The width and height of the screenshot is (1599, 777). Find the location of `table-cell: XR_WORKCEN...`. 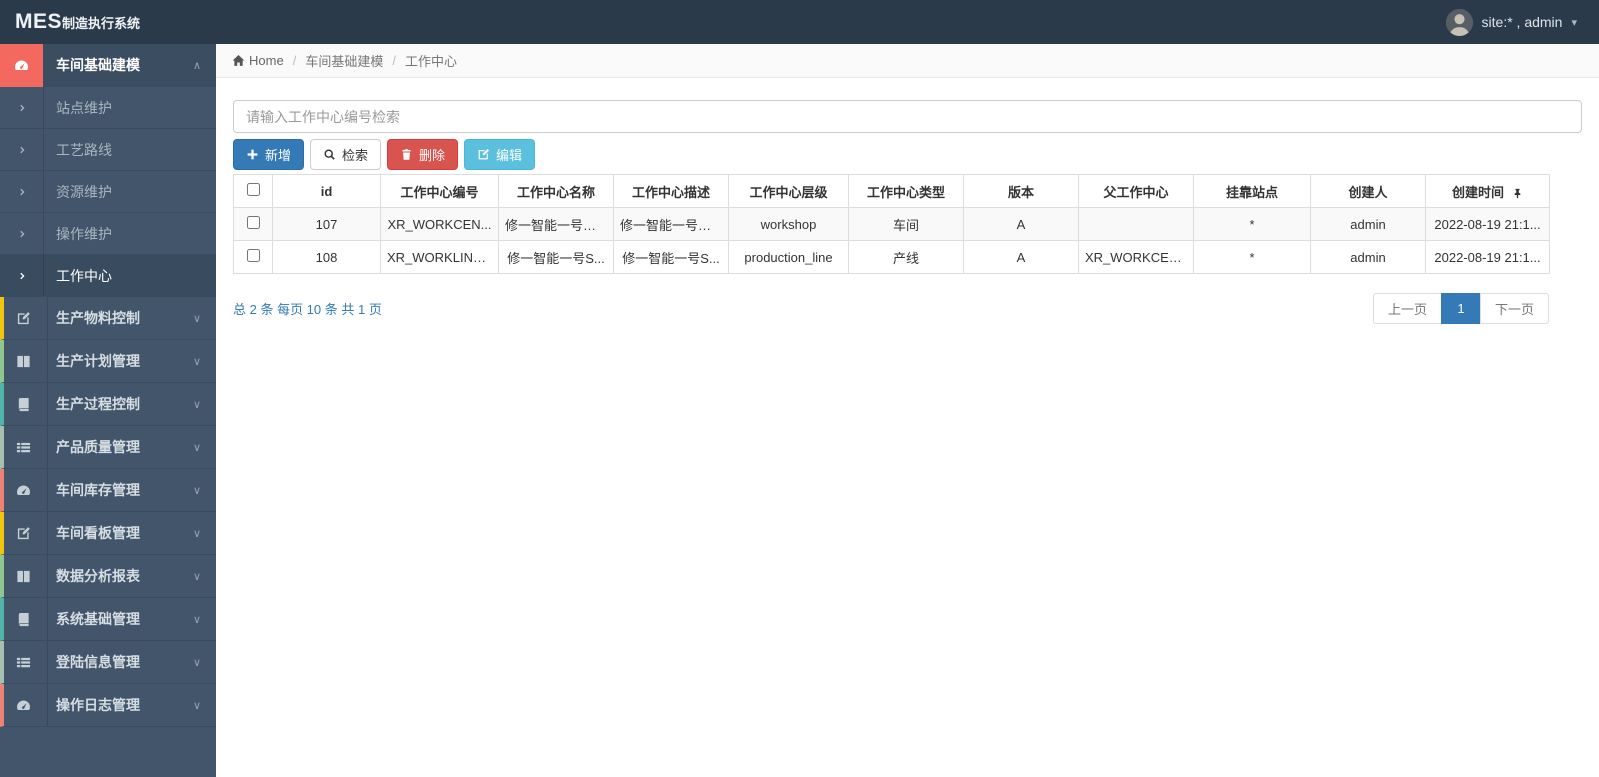

table-cell: XR_WORKCEN... is located at coordinates (1136, 257).